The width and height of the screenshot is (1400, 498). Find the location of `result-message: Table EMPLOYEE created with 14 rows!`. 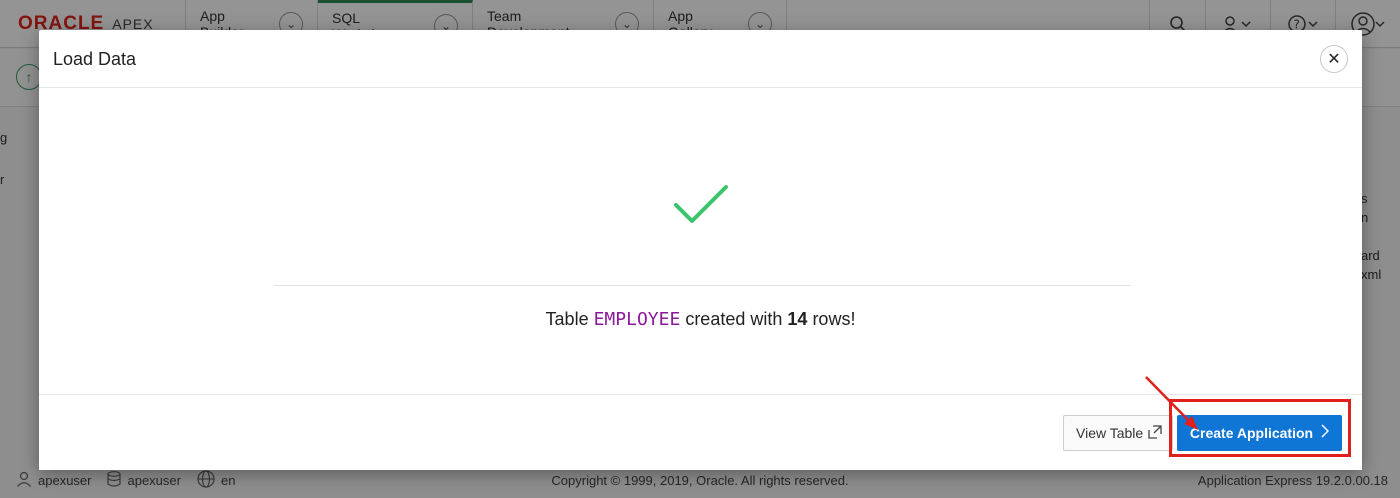

result-message: Table EMPLOYEE created with 14 rows! is located at coordinates (700, 319).